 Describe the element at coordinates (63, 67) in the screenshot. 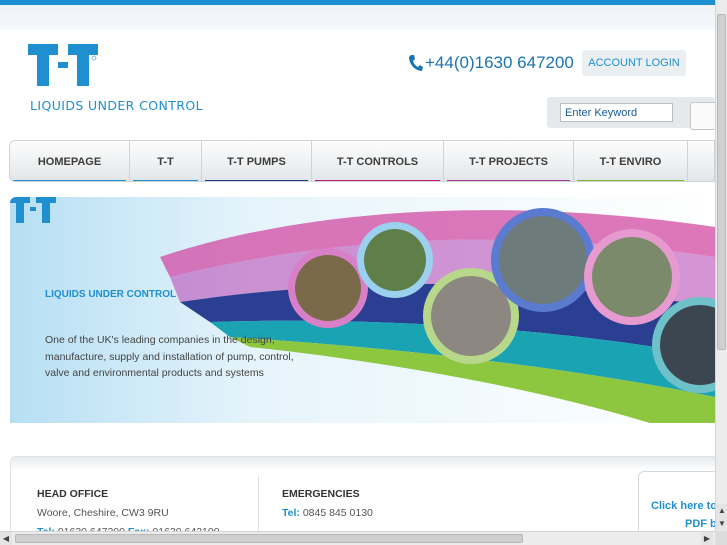

I see `tt-logo` at that location.